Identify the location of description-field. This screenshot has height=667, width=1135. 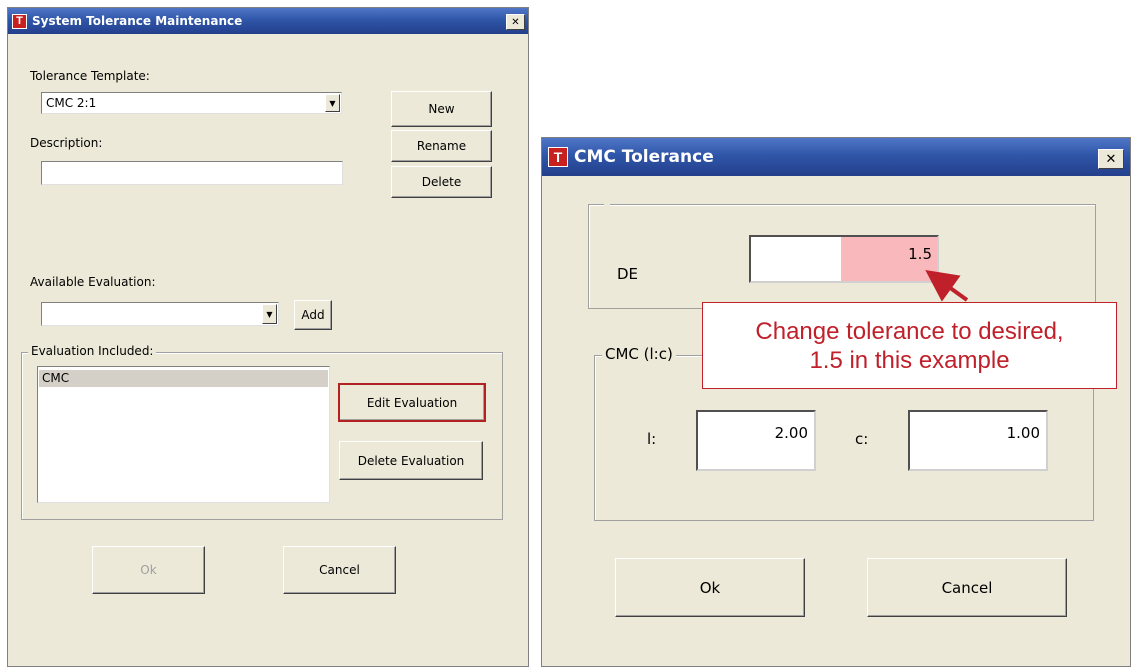
(192, 173).